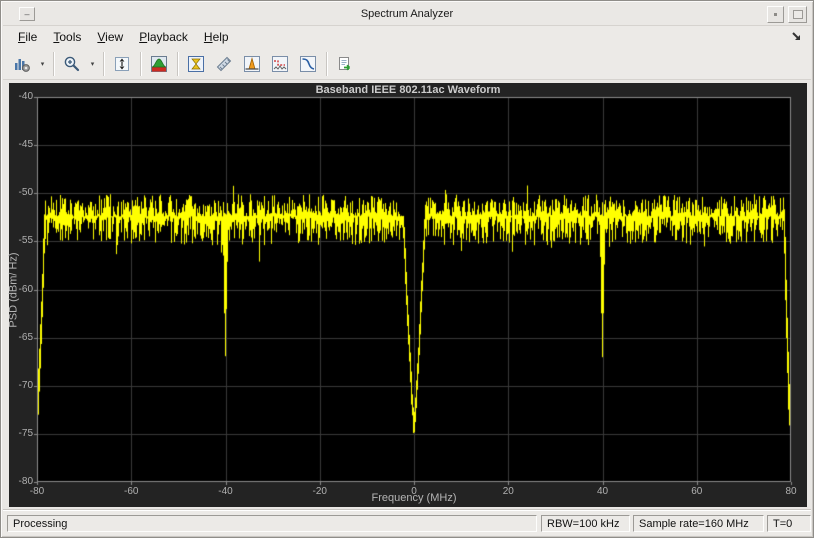  I want to click on peak-finder-button, so click(252, 64).